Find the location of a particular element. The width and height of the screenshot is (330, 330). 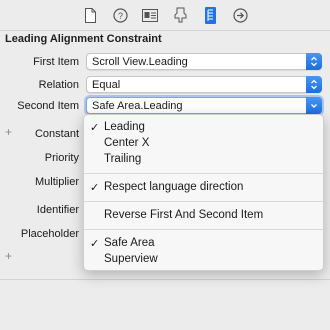

menu-item-label: Reverse First And Second Item is located at coordinates (184, 215).